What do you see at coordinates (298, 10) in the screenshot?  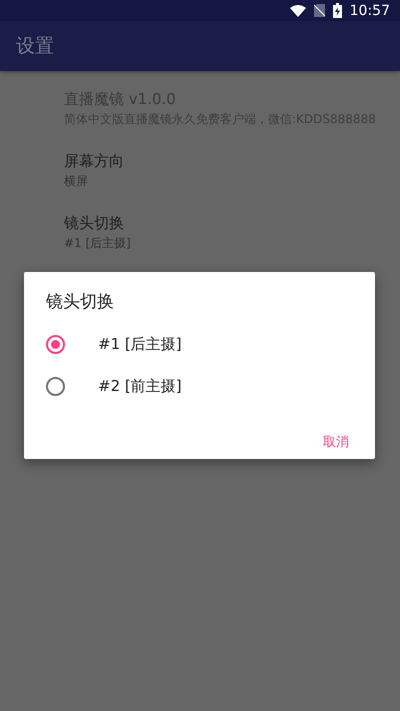 I see `wifi-icon` at bounding box center [298, 10].